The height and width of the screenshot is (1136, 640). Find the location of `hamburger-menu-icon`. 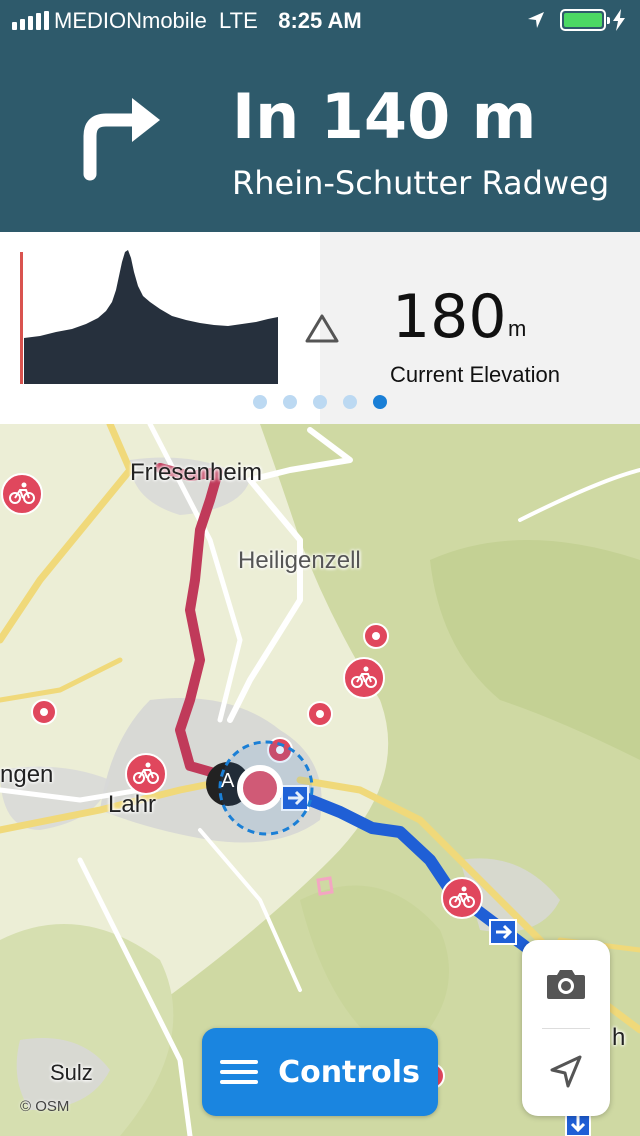

hamburger-menu-icon is located at coordinates (239, 1072).